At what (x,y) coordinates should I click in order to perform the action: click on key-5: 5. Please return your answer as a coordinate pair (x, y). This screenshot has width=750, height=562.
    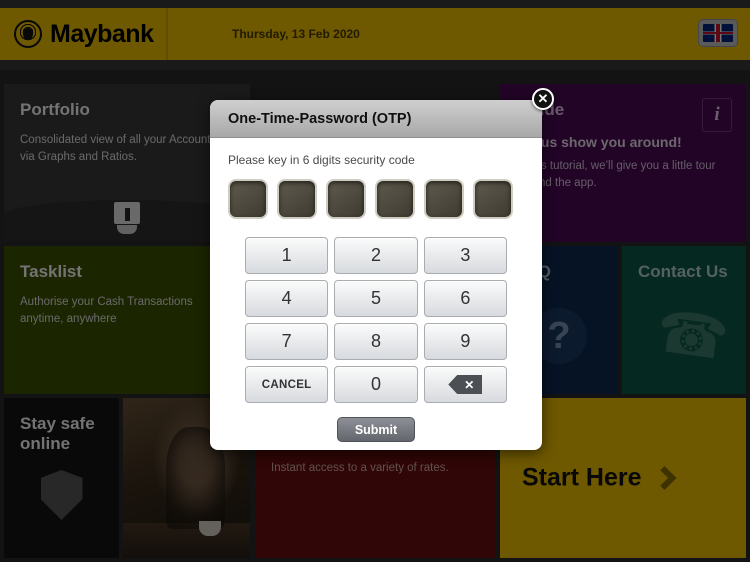
    Looking at the image, I should click on (376, 298).